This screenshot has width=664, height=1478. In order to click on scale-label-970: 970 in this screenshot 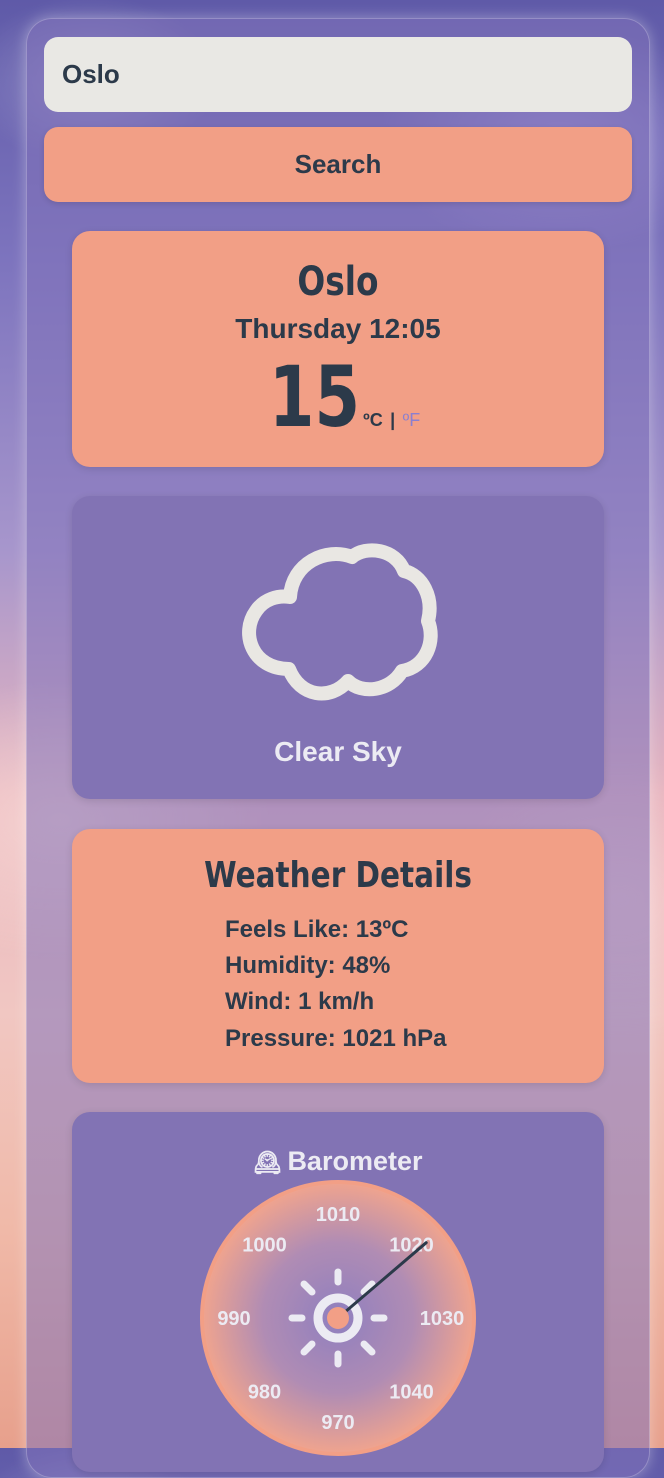, I will do `click(337, 1423)`.